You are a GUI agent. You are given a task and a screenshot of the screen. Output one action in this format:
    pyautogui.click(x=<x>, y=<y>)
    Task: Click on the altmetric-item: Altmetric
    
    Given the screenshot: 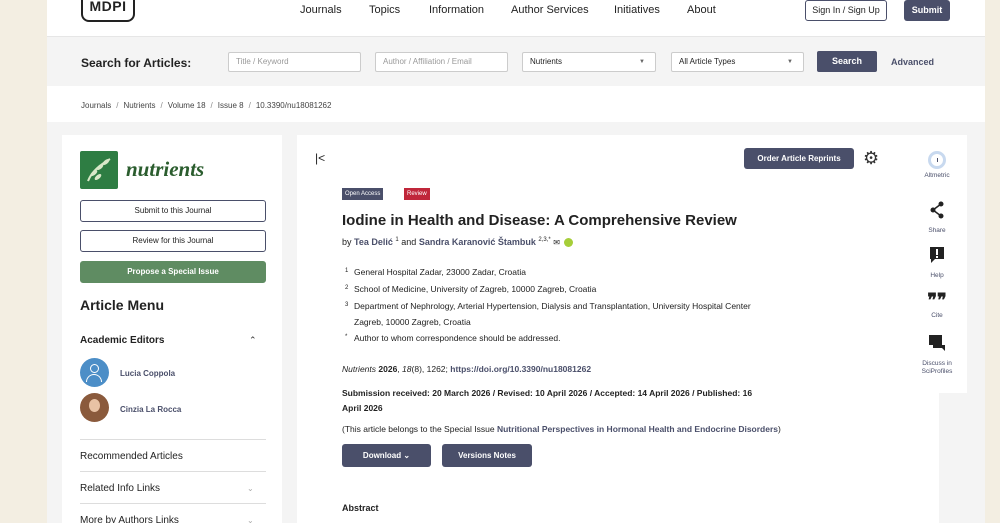 What is the action you would take?
    pyautogui.click(x=937, y=165)
    